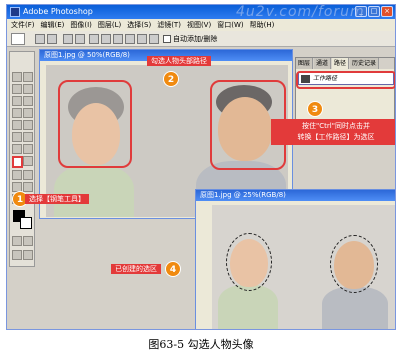  What do you see at coordinates (28, 149) in the screenshot?
I see `dodge-tool-icon` at bounding box center [28, 149].